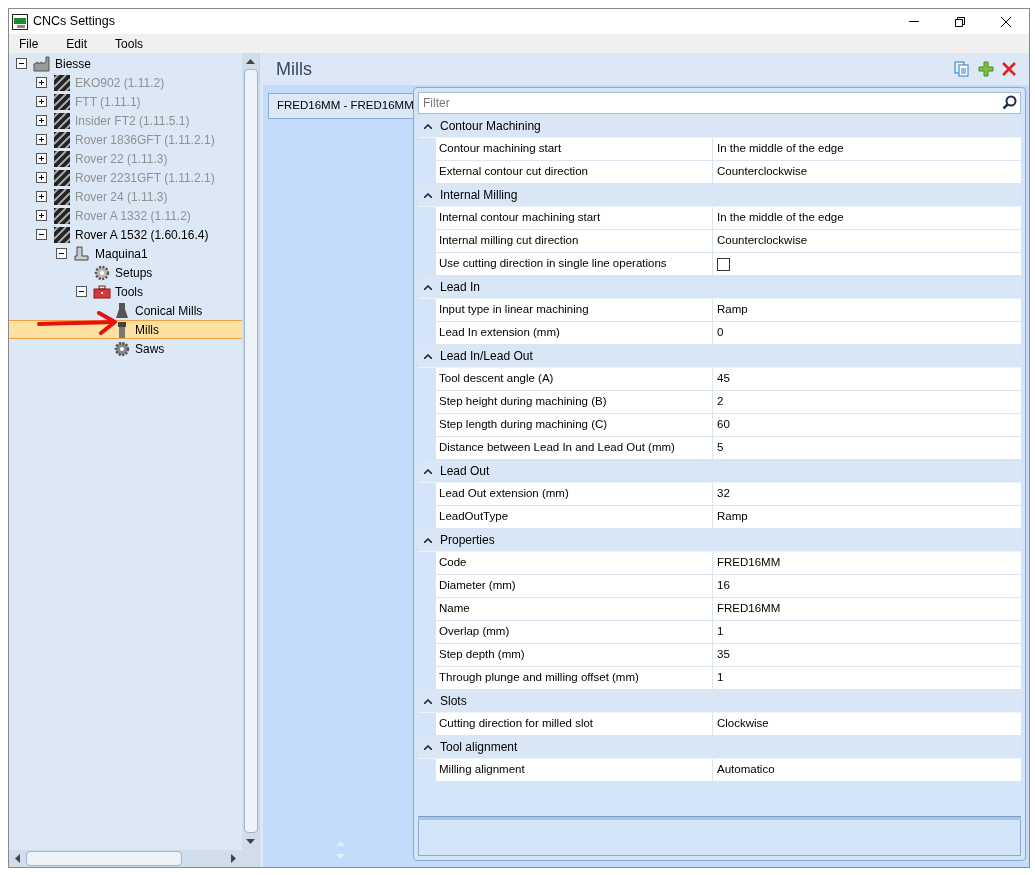  Describe the element at coordinates (723, 379) in the screenshot. I see `property-value: 45` at that location.